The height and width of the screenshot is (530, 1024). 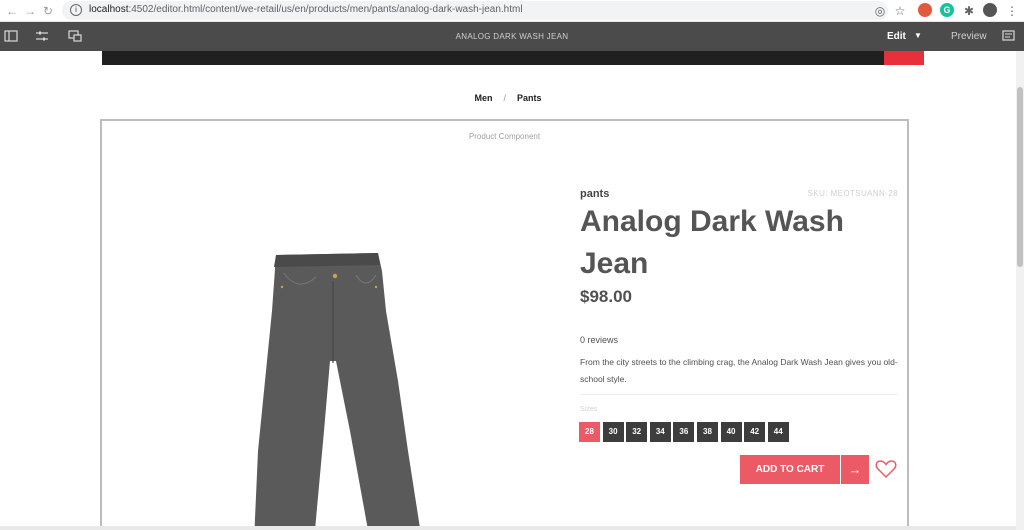 I want to click on forward-icon: →, so click(x=30, y=11).